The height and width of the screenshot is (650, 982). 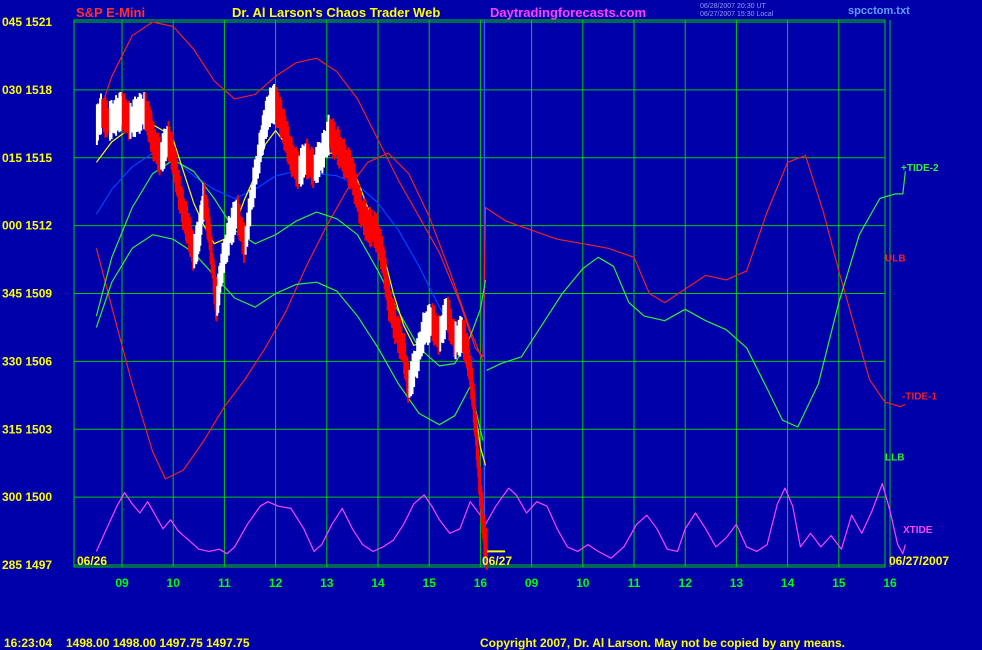 I want to click on end-date-label: 06/27/2007, so click(x=919, y=561).